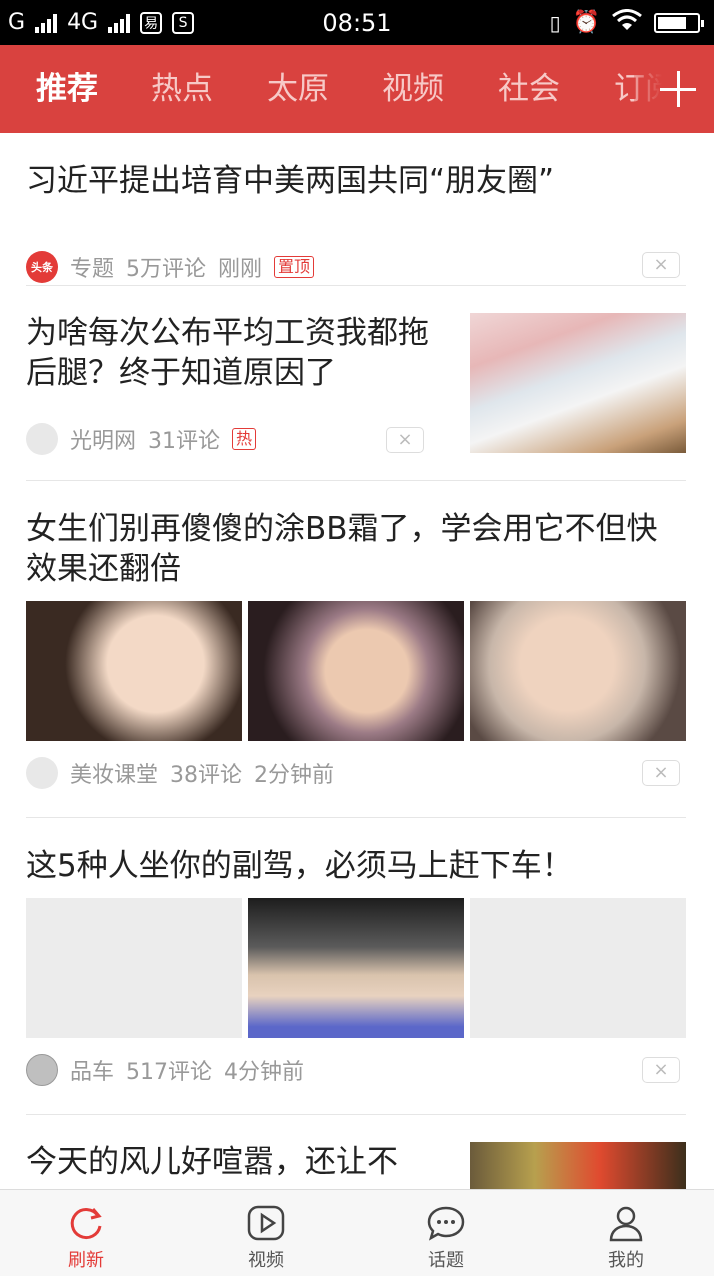 The image size is (714, 1277). What do you see at coordinates (529, 89) in the screenshot?
I see `tab-society: 社会` at bounding box center [529, 89].